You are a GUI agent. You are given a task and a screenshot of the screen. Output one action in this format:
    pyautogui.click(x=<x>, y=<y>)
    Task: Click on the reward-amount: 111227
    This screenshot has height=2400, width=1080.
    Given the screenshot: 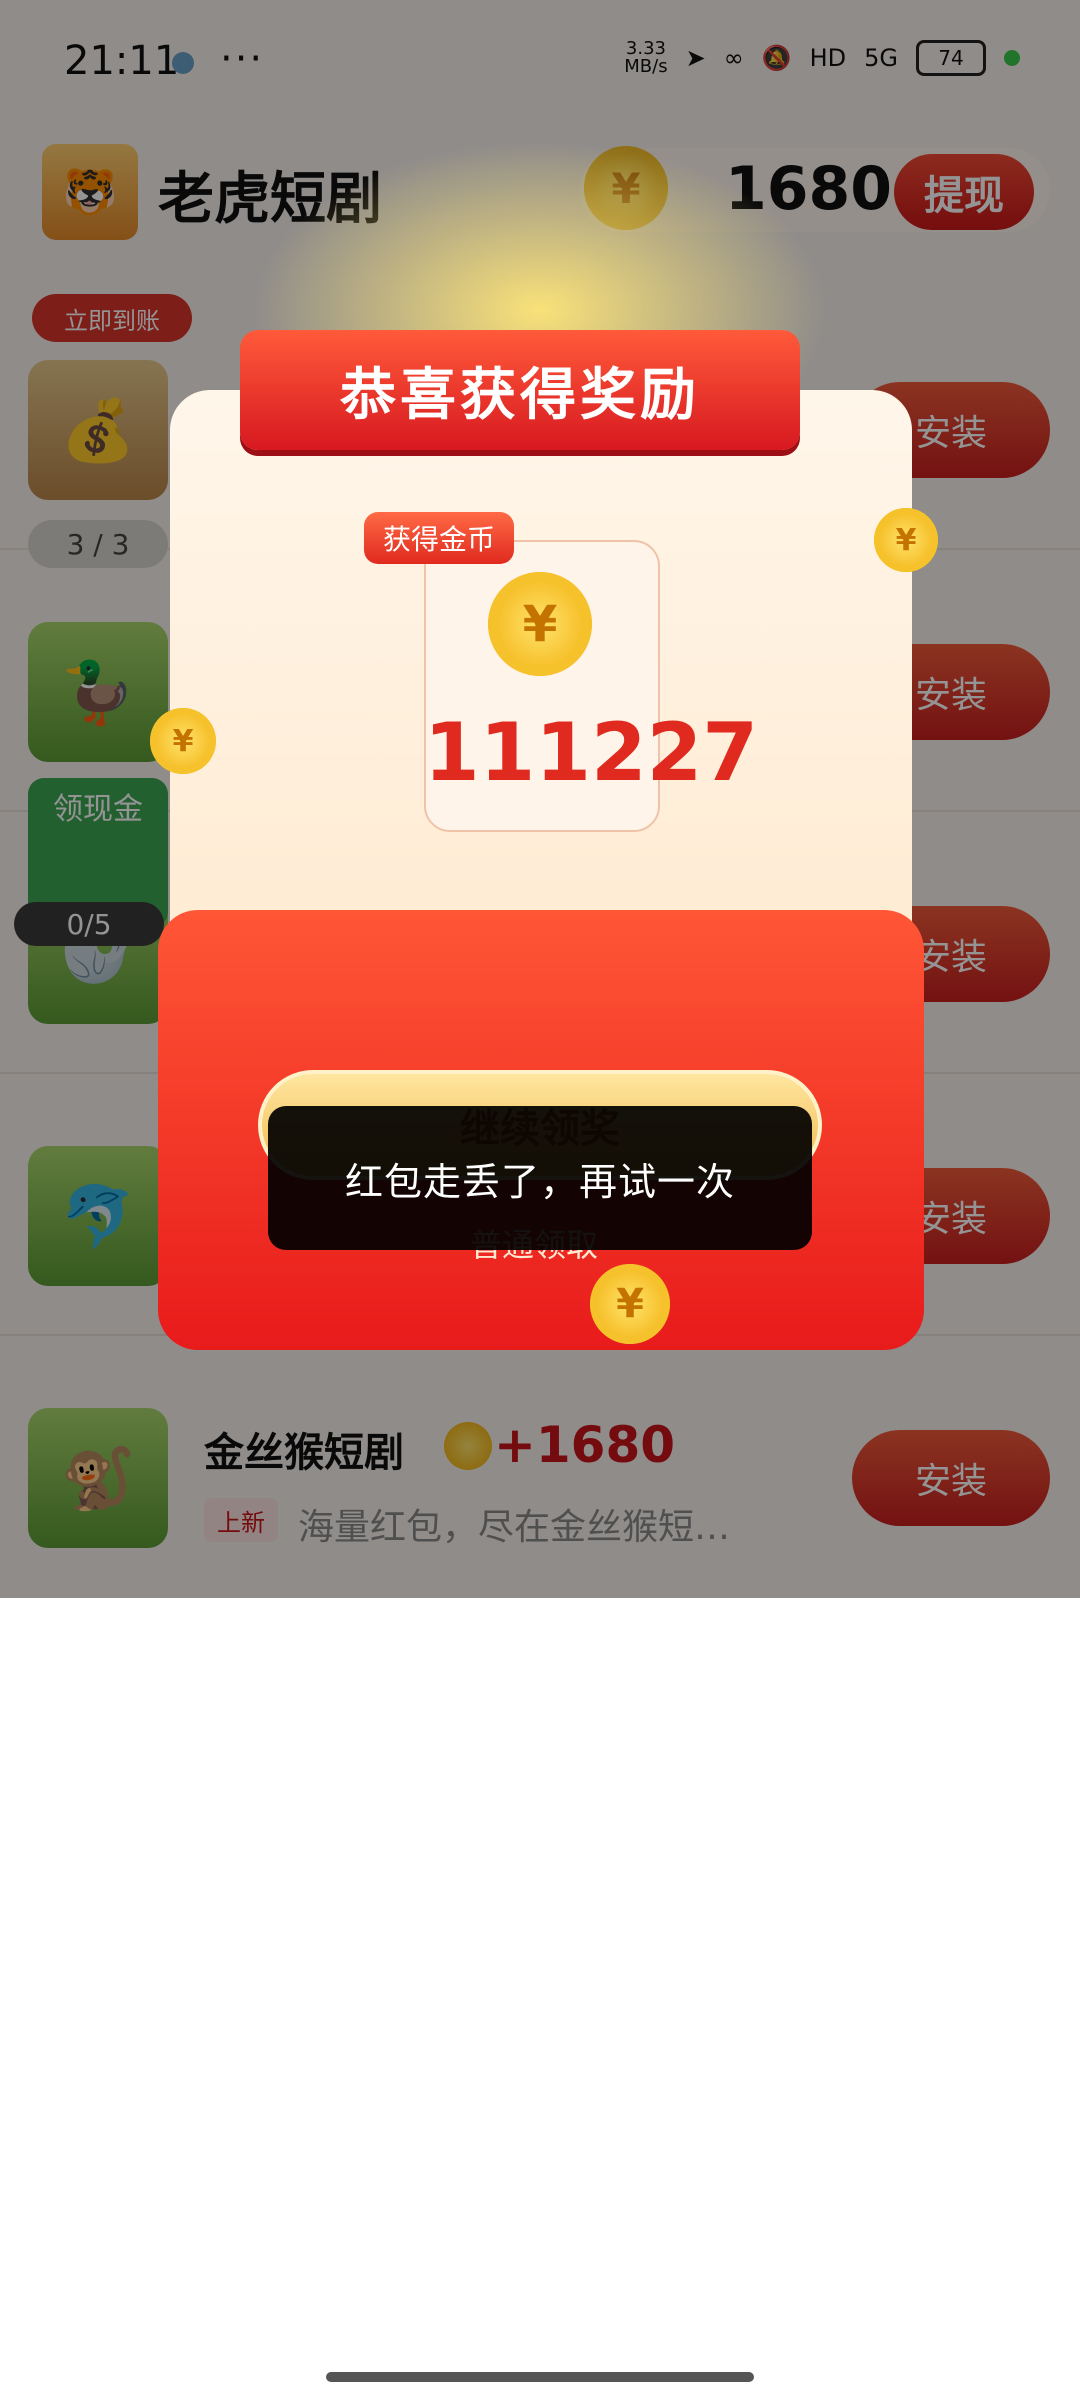 What is the action you would take?
    pyautogui.click(x=591, y=752)
    